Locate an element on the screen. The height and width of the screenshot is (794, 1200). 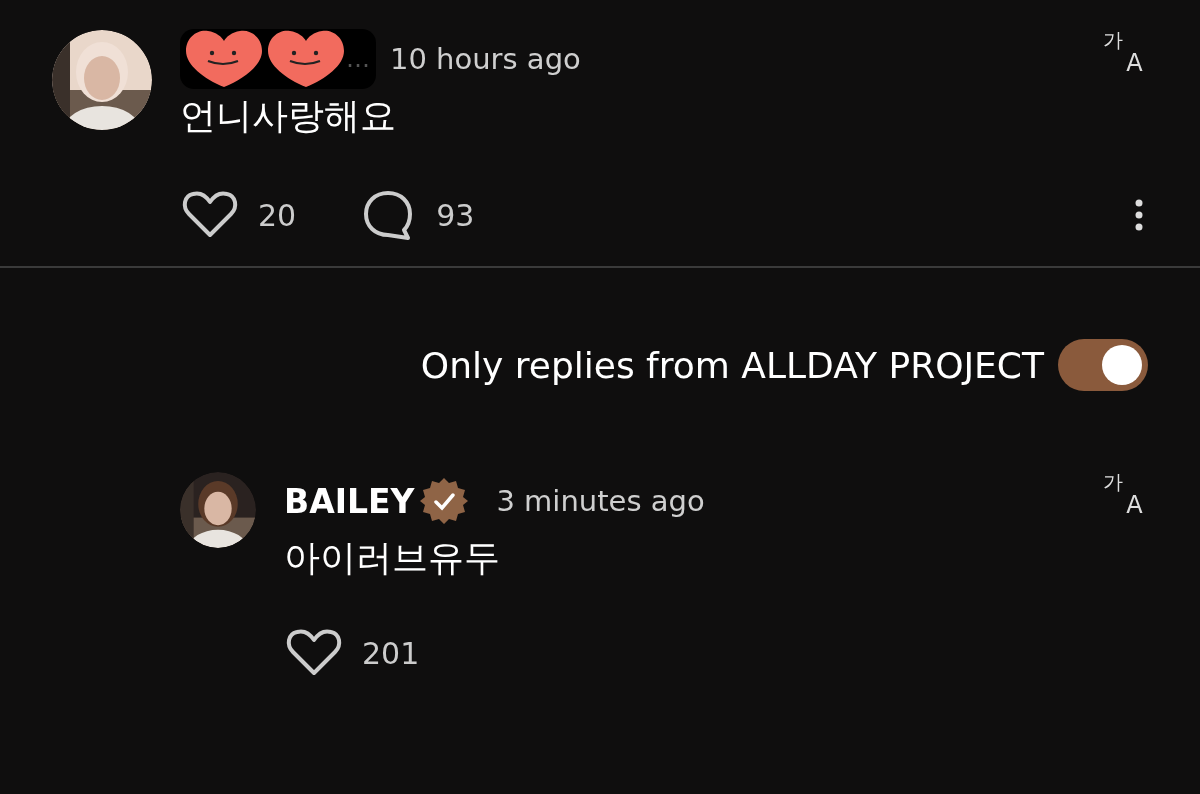
timestamp: 3 minutes ago is located at coordinates (600, 501).